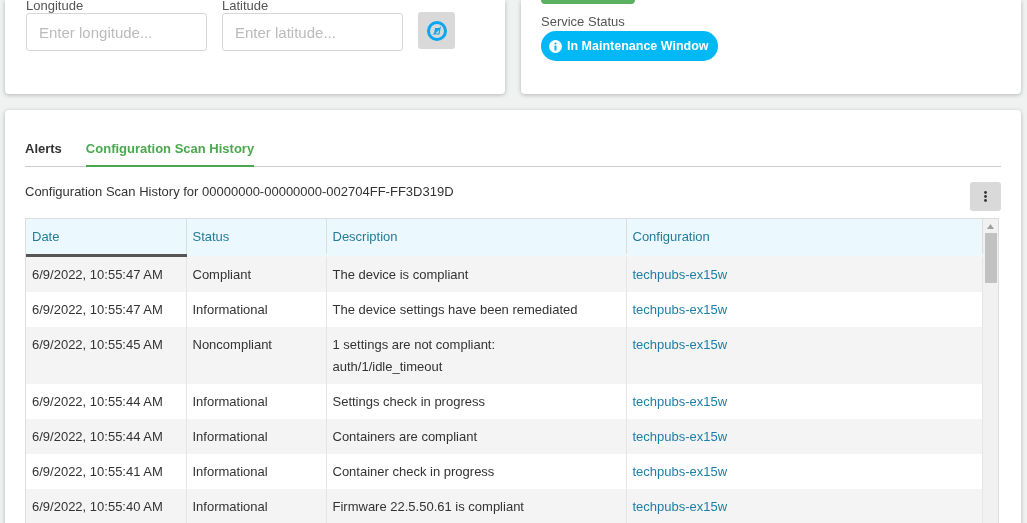 The image size is (1027, 523). I want to click on service-status-label: Service Status, so click(583, 21).